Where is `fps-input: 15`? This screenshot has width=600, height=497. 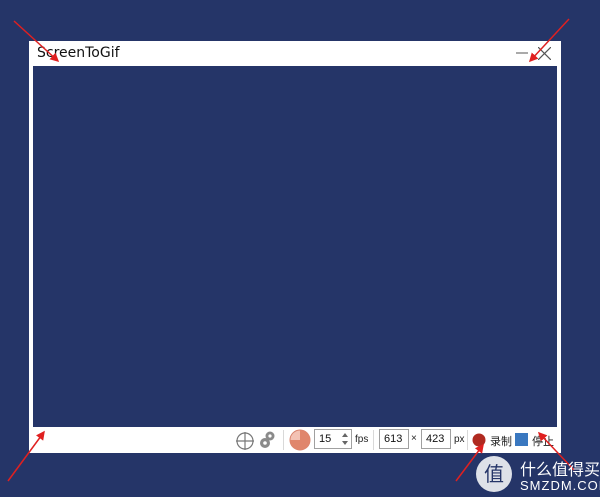 fps-input: 15 is located at coordinates (333, 439).